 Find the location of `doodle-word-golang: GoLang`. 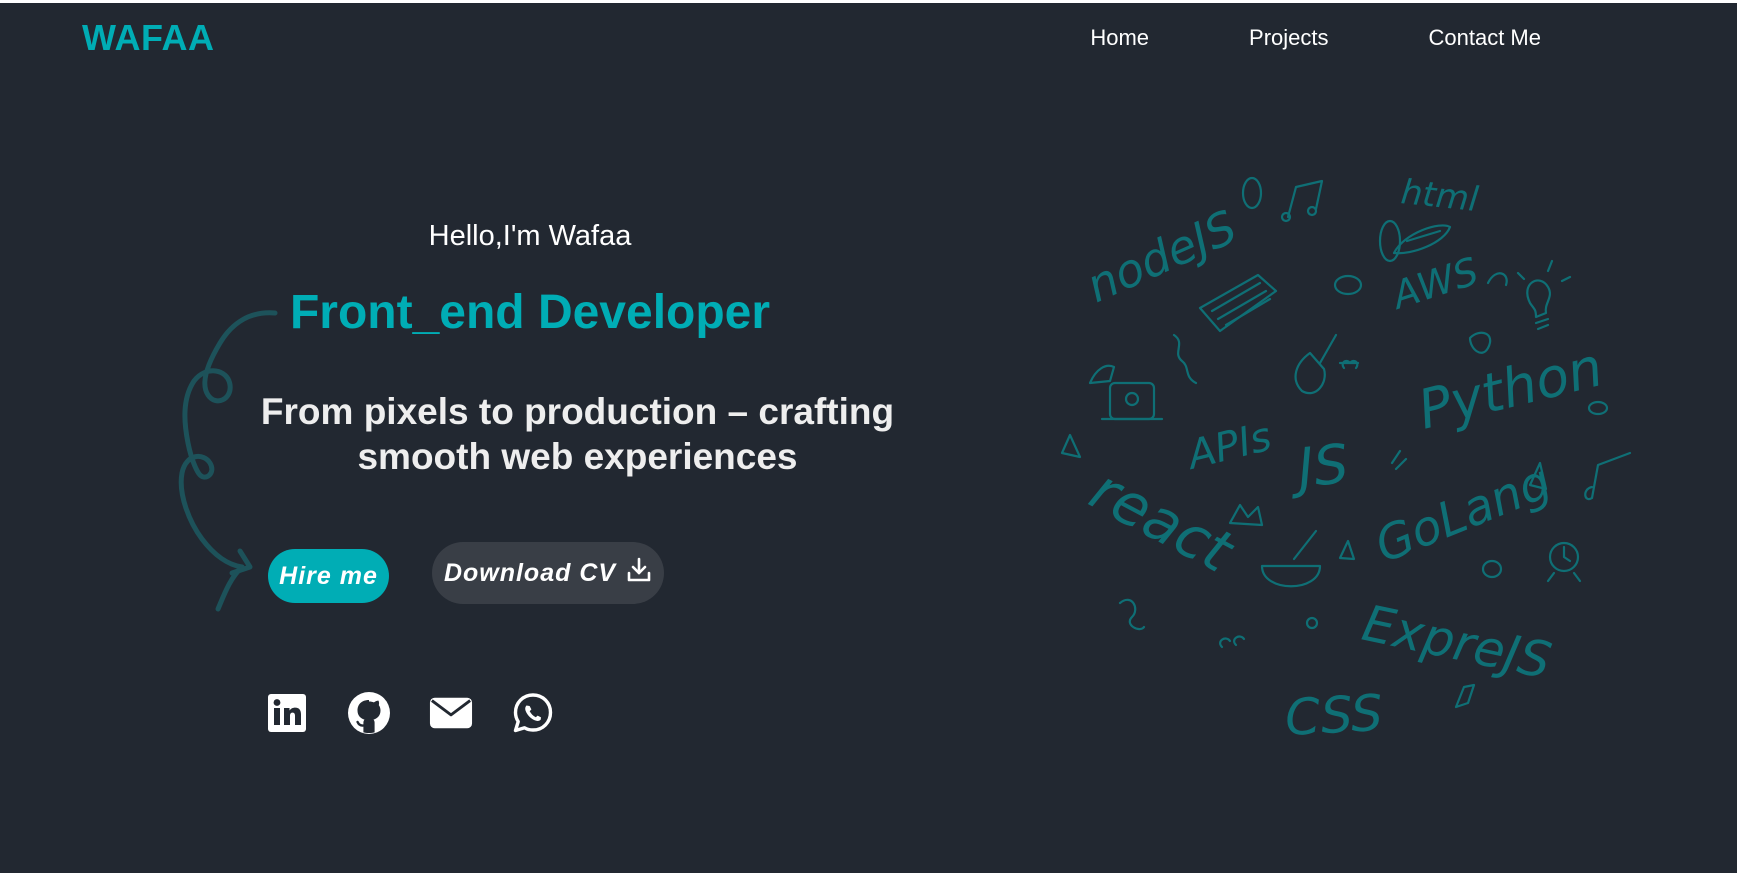

doodle-word-golang: GoLang is located at coordinates (1463, 513).